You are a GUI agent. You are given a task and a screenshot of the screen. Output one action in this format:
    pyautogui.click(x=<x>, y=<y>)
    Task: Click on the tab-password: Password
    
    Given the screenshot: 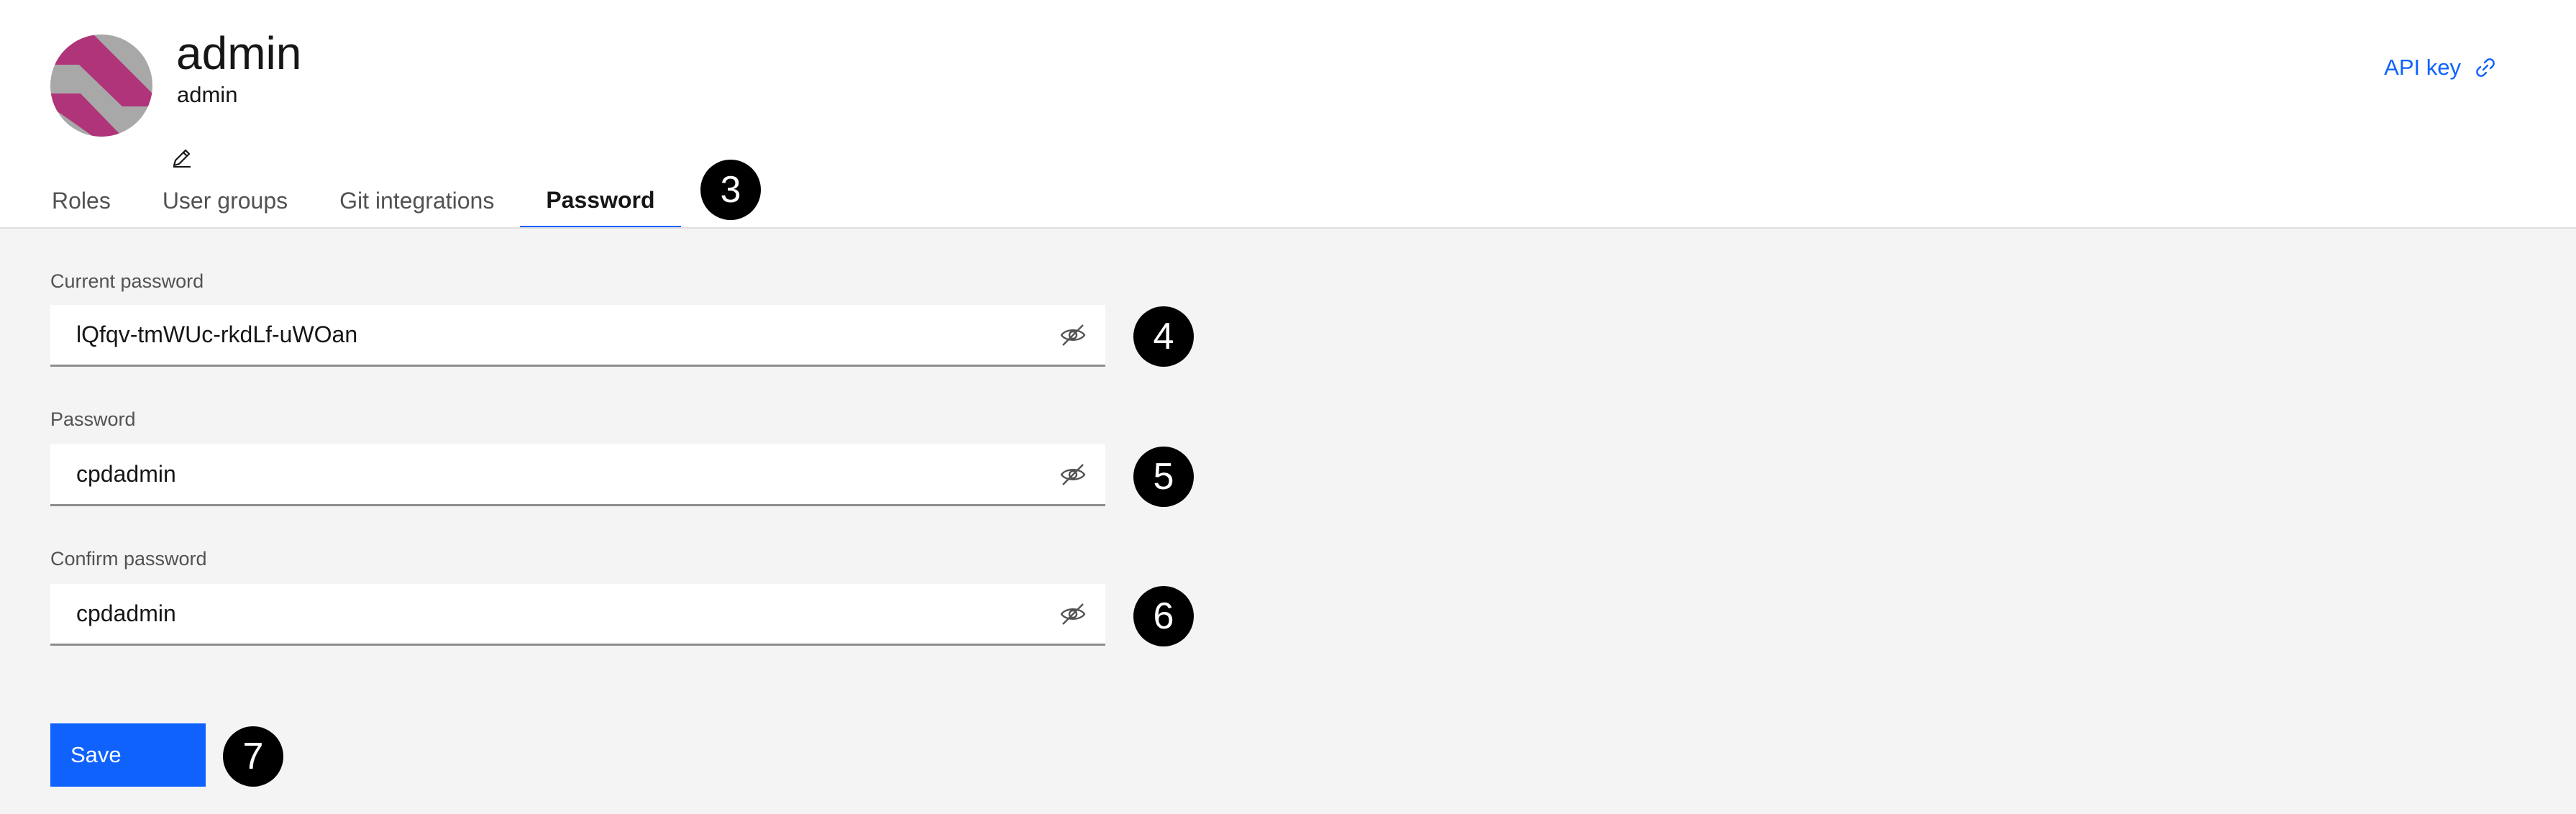 What is the action you would take?
    pyautogui.click(x=600, y=202)
    